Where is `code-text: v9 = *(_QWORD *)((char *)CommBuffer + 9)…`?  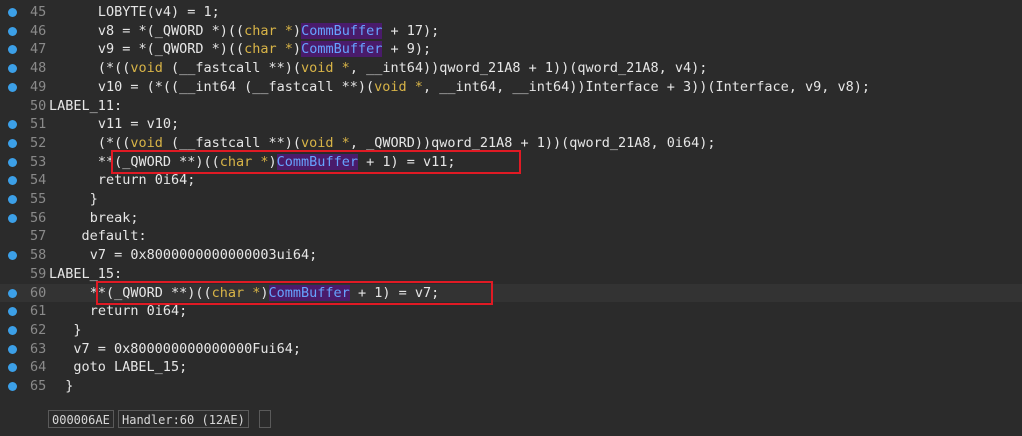
code-text: v9 = *(_QWORD *)((char *)CommBuffer + 9)… is located at coordinates (264, 49).